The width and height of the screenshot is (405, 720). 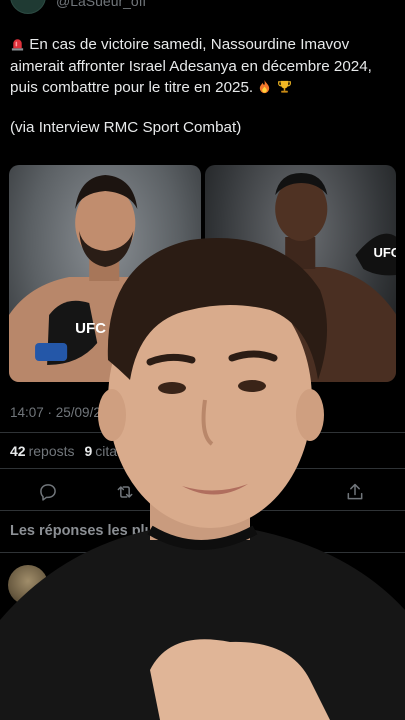 I want to click on citations-label: citatio, so click(x=113, y=451).